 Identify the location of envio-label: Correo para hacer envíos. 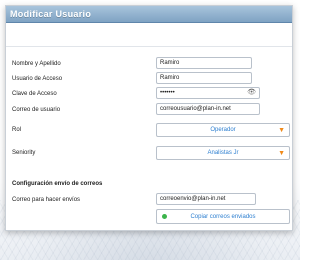
(46, 199).